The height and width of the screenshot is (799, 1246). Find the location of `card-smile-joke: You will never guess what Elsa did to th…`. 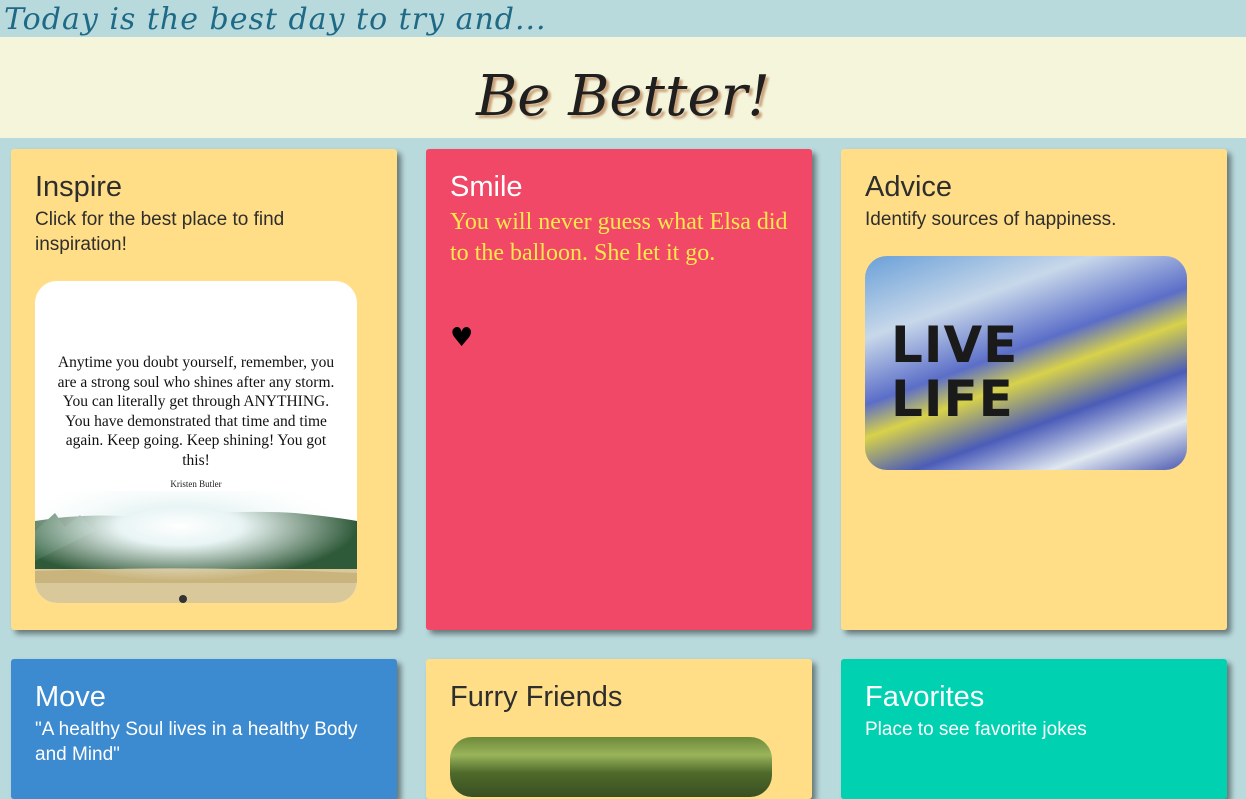

card-smile-joke: You will never guess what Elsa did to th… is located at coordinates (619, 237).